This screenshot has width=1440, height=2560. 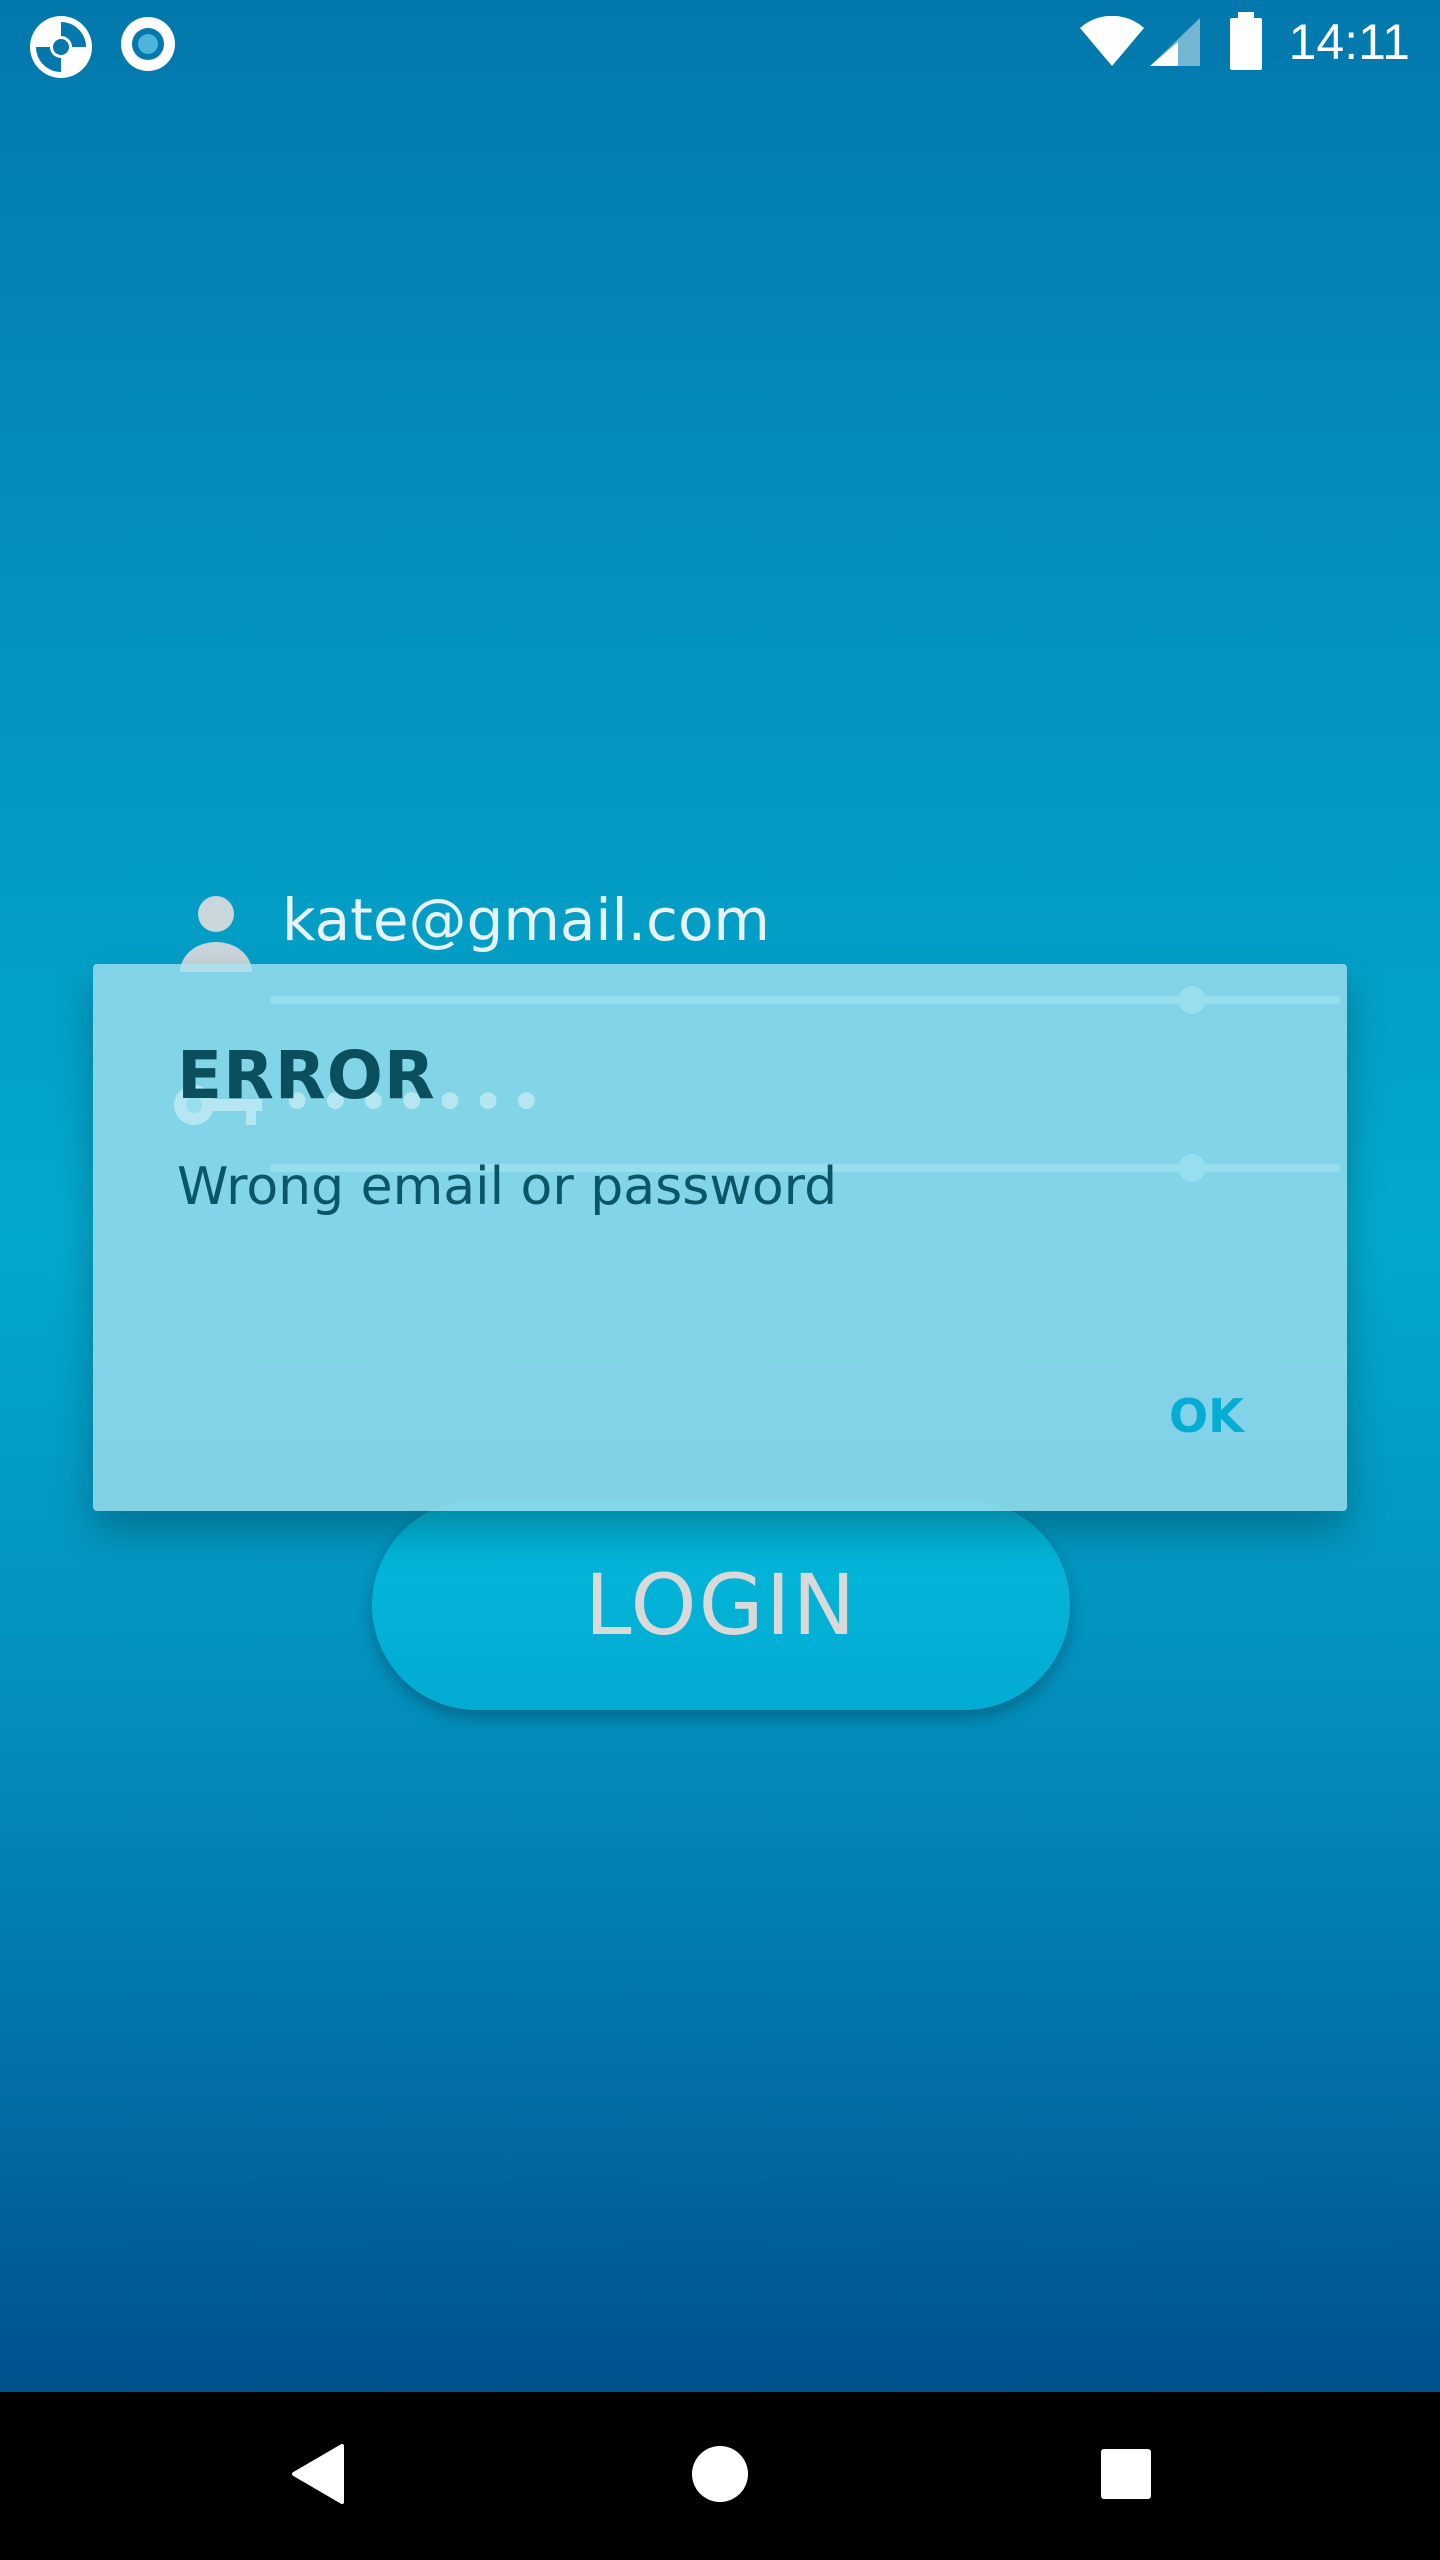 I want to click on app-logo-icon, so click(x=61, y=49).